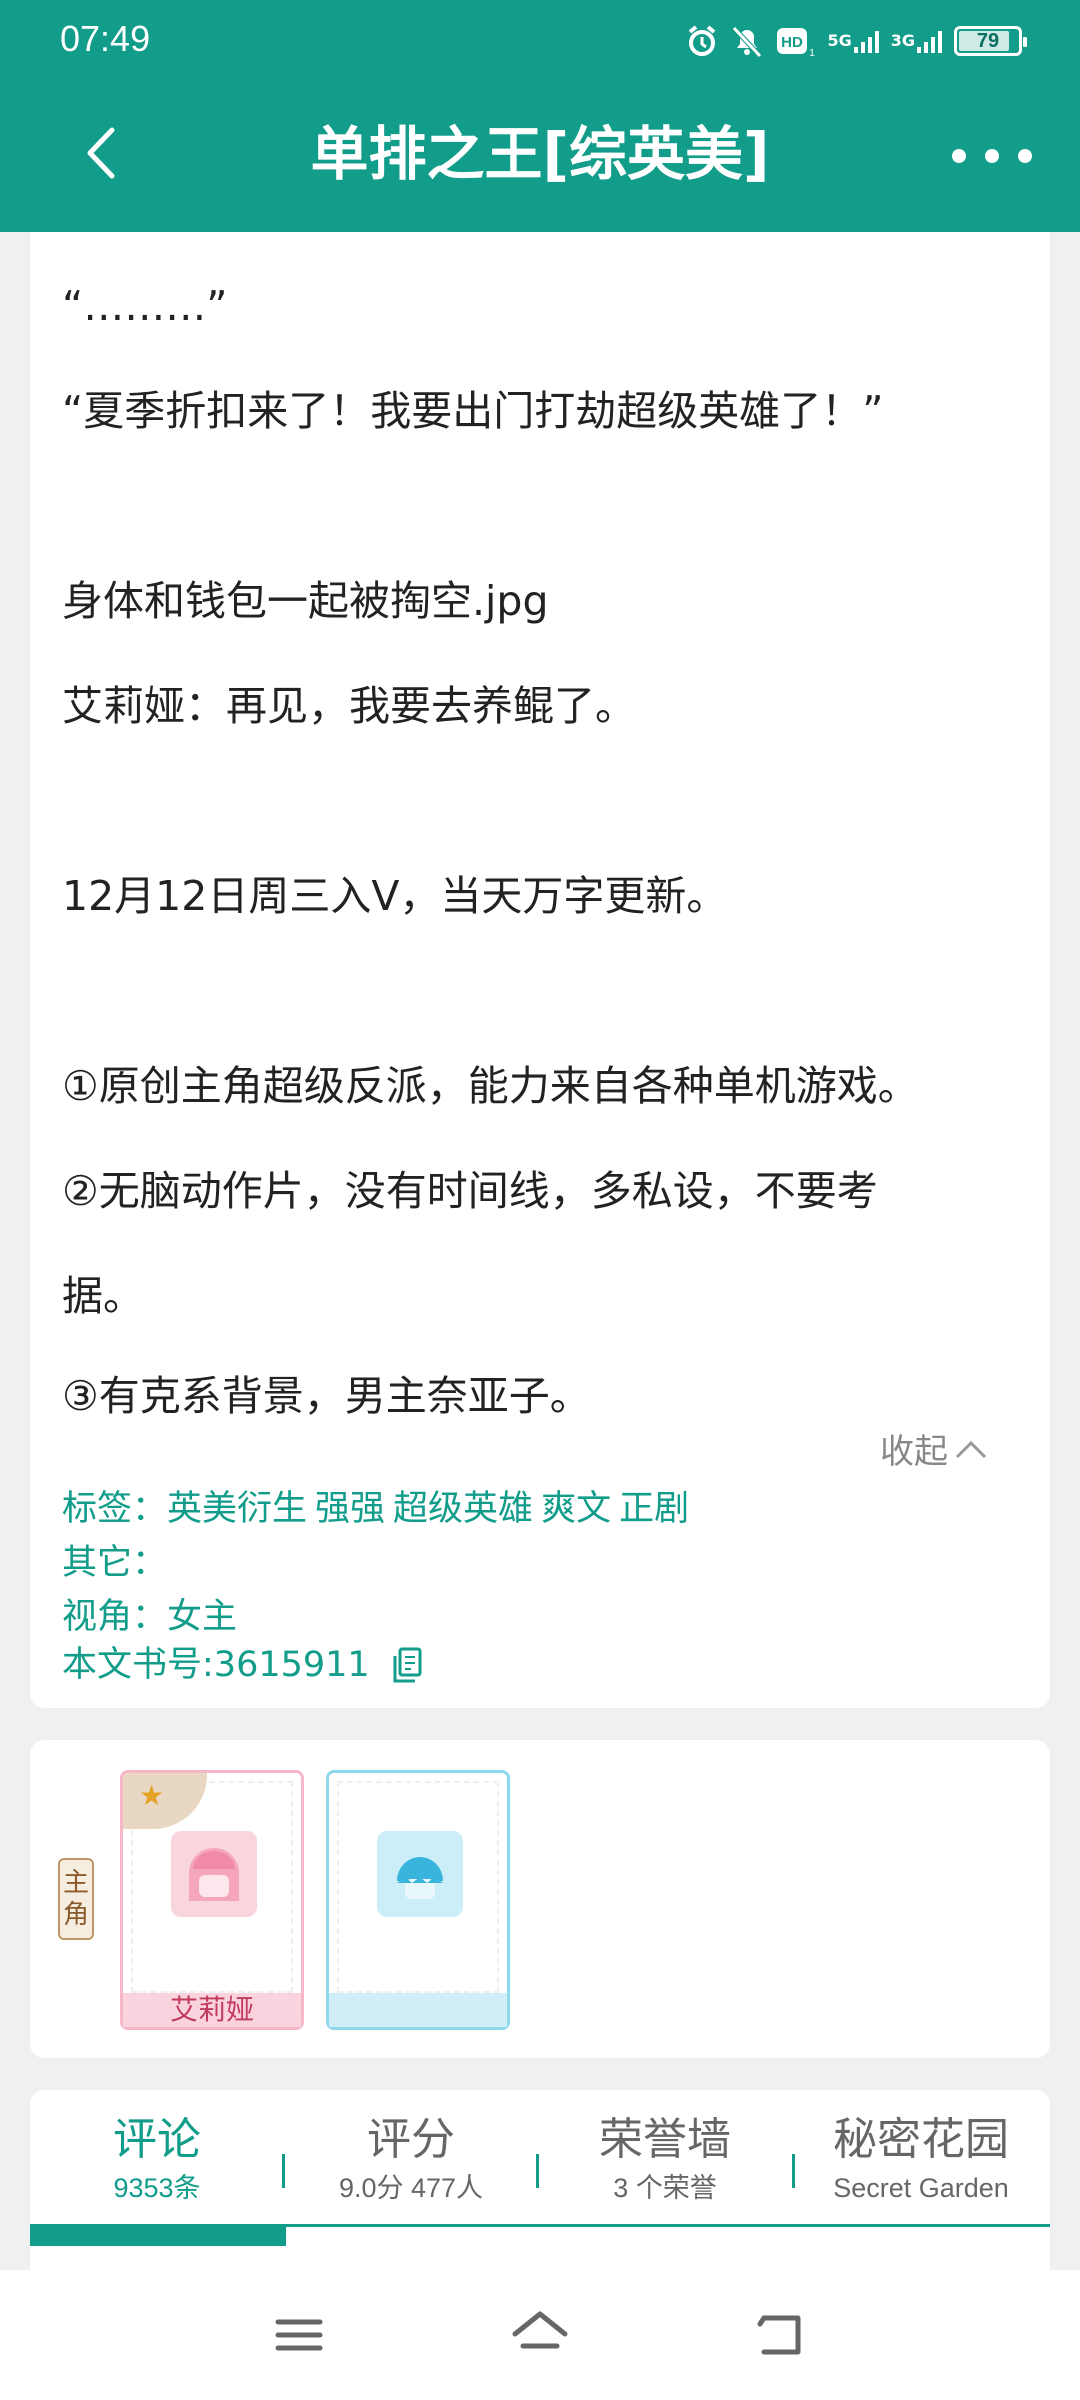  What do you see at coordinates (959, 156) in the screenshot?
I see `more-dots-icon` at bounding box center [959, 156].